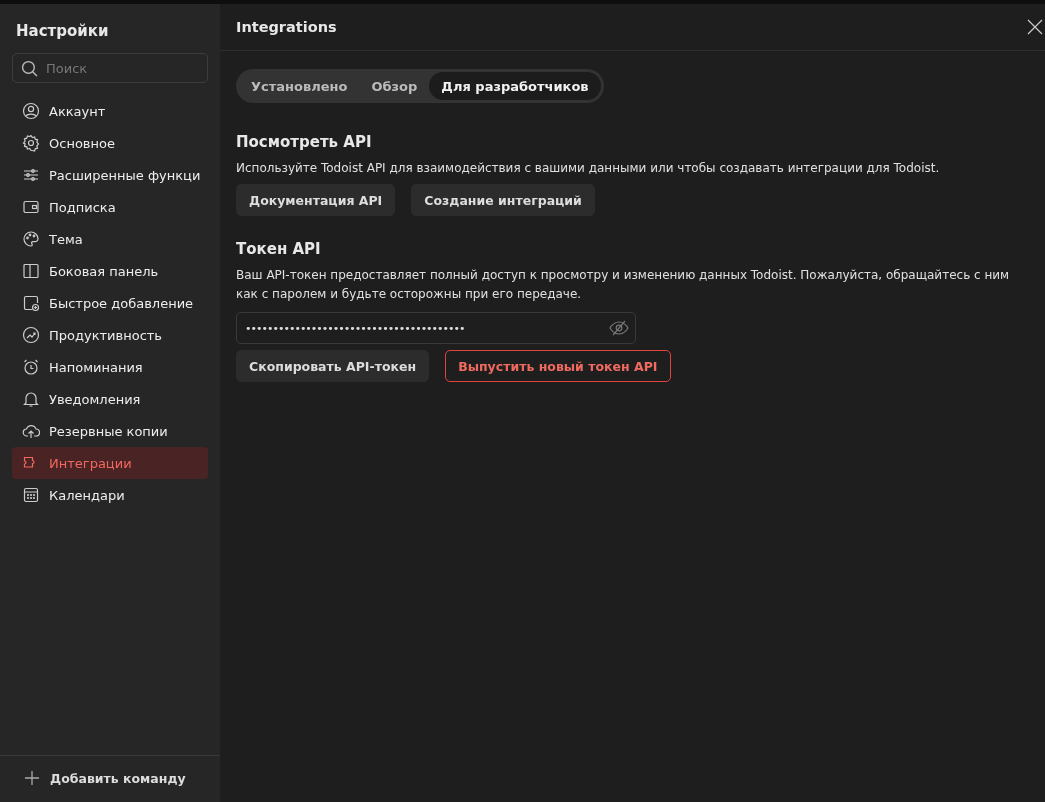  I want to click on sidebar-item: Напоминания, so click(110, 367).